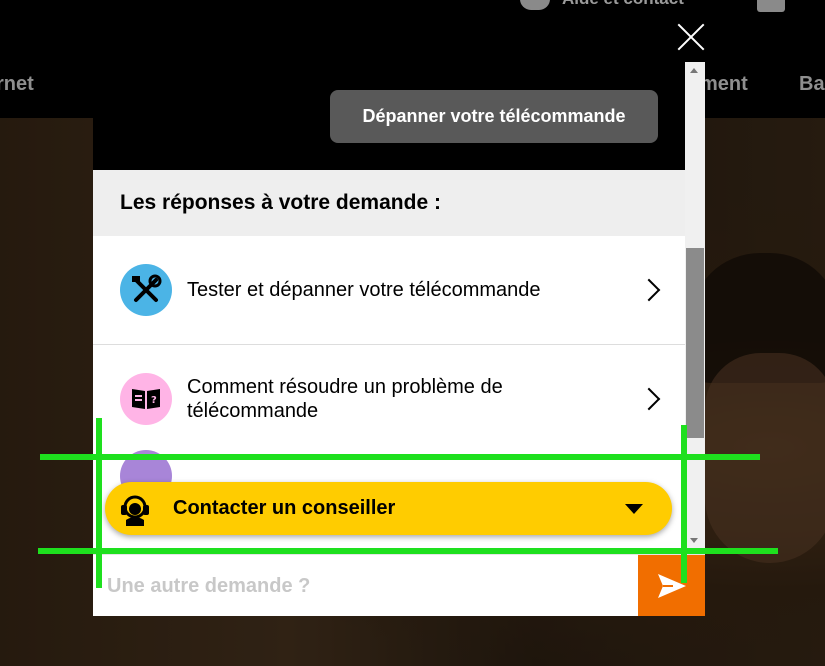 The image size is (825, 666). Describe the element at coordinates (623, 4) in the screenshot. I see `help-contact-label: Aide et contact` at that location.